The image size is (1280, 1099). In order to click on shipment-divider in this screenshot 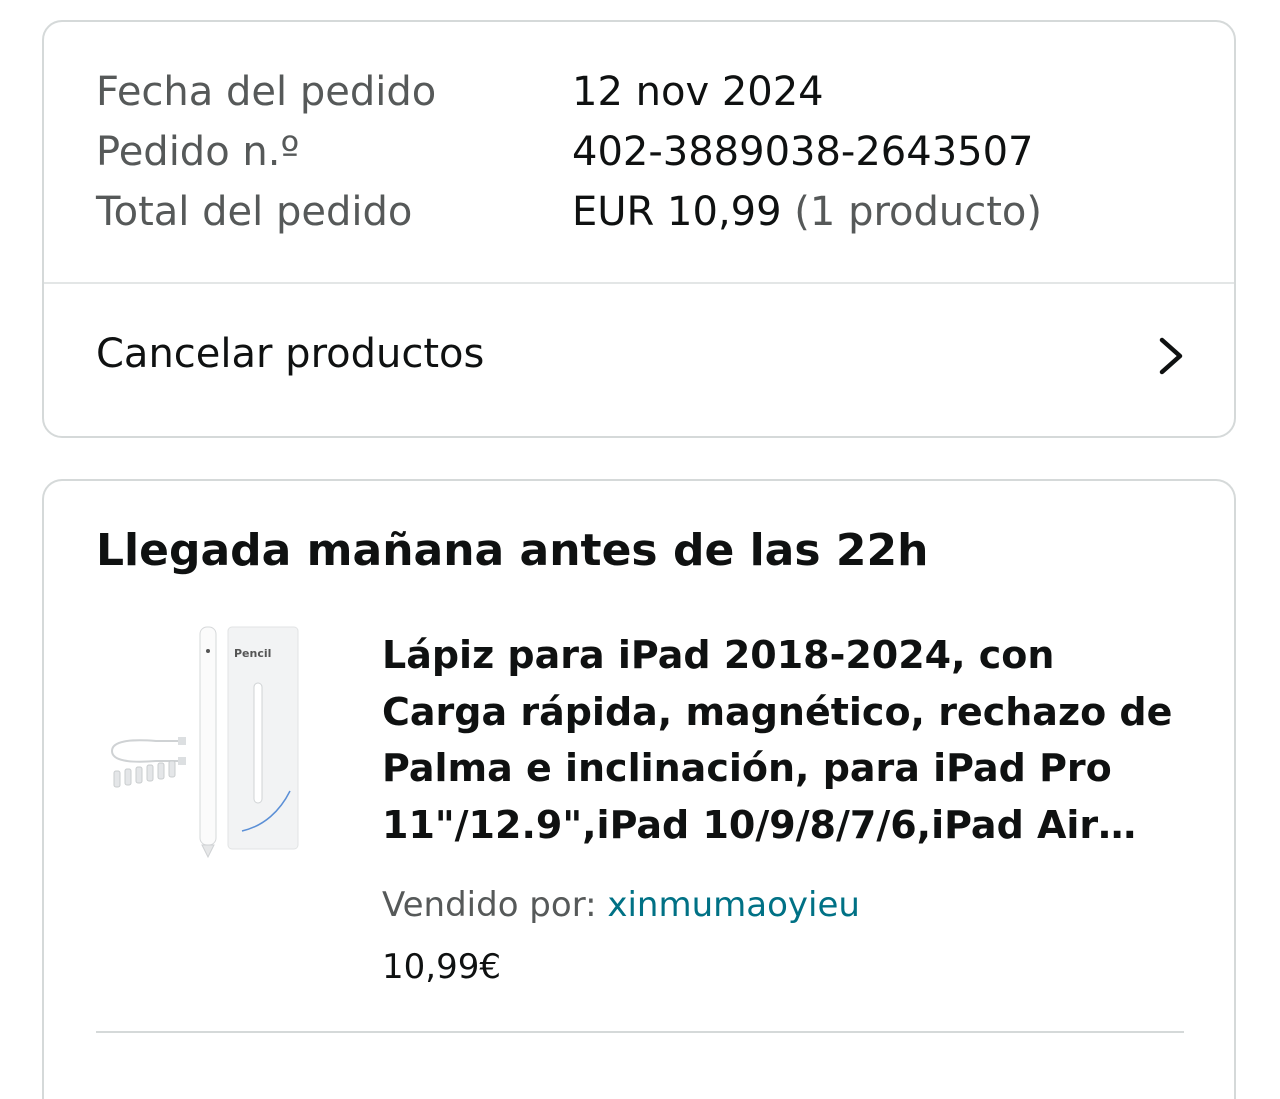, I will do `click(640, 1032)`.